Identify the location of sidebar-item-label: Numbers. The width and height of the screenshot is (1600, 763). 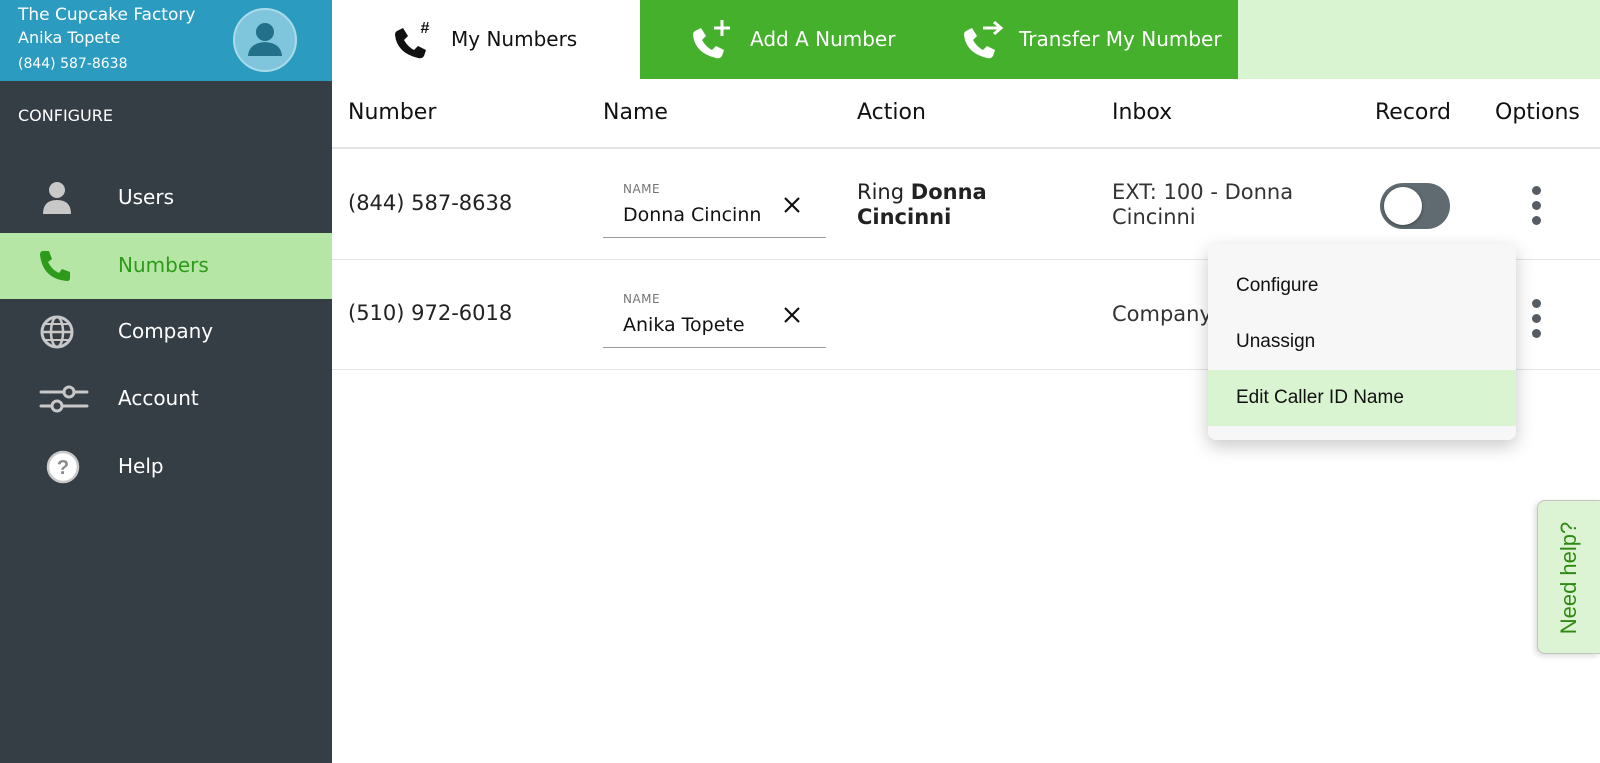
(163, 265).